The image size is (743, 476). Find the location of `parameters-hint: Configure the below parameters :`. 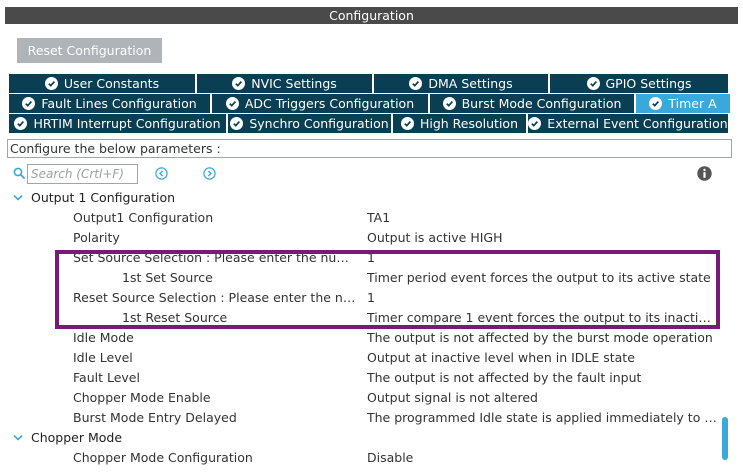

parameters-hint: Configure the below parameters : is located at coordinates (369, 148).